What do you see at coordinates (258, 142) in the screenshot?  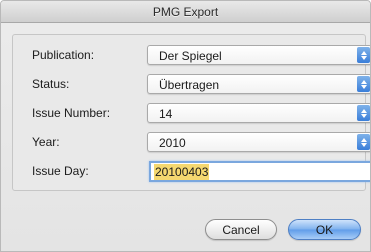 I see `year-popup: 2010` at bounding box center [258, 142].